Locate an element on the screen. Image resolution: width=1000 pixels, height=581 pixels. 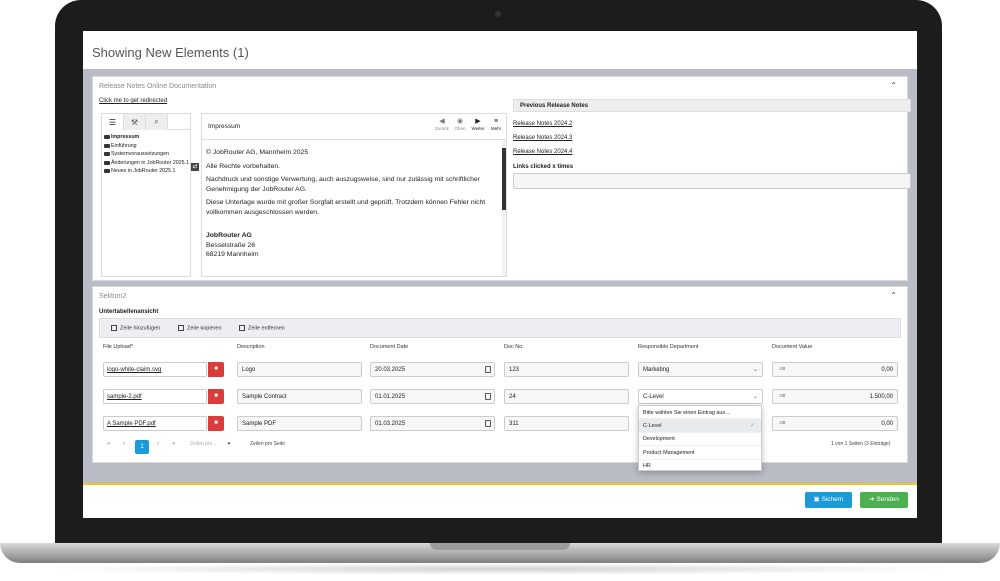
send-button: ➔ Senden is located at coordinates (884, 500).